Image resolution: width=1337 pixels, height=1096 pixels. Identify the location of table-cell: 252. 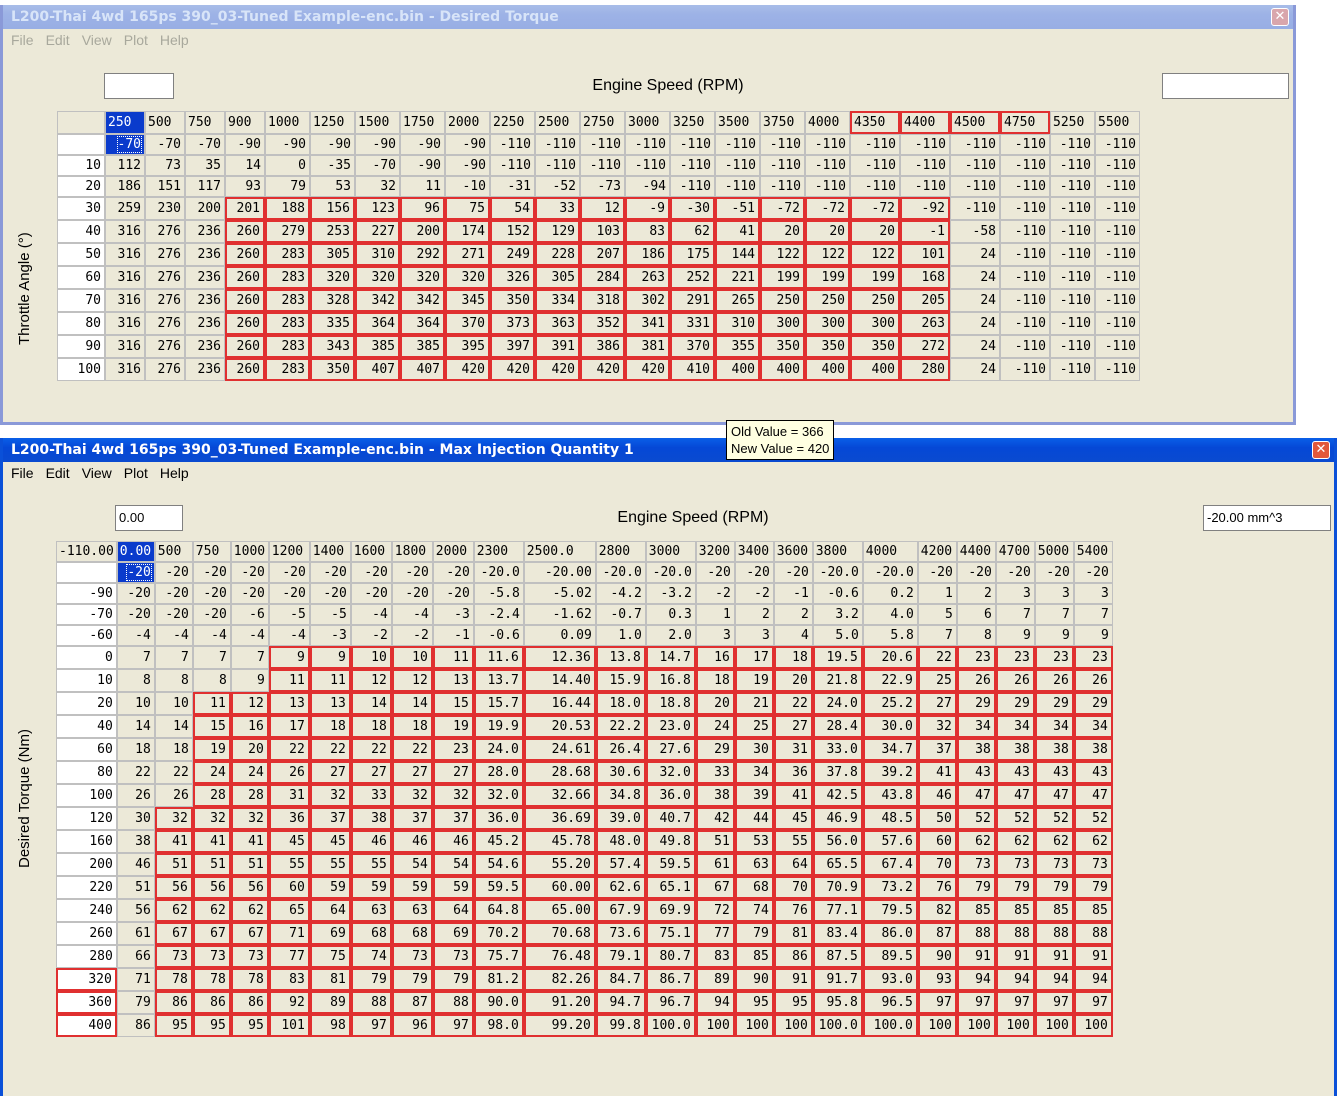
(692, 277).